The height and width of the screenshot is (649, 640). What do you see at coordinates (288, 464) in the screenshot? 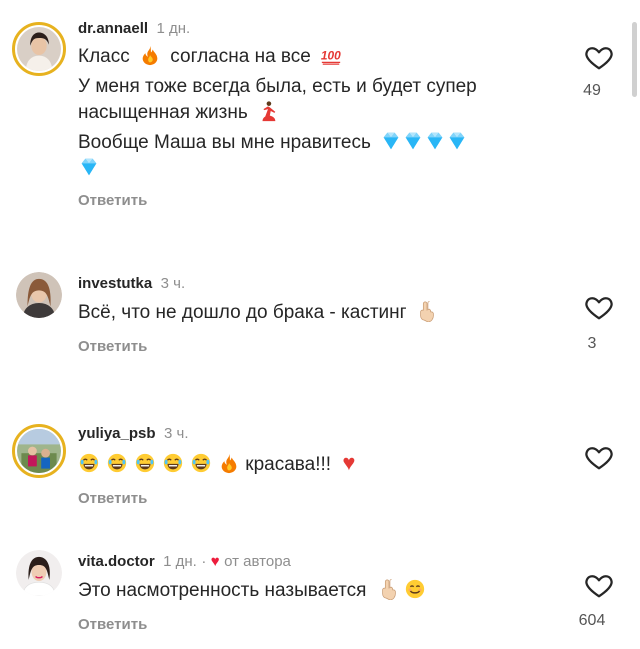
I see `comment-line: красава!!!` at bounding box center [288, 464].